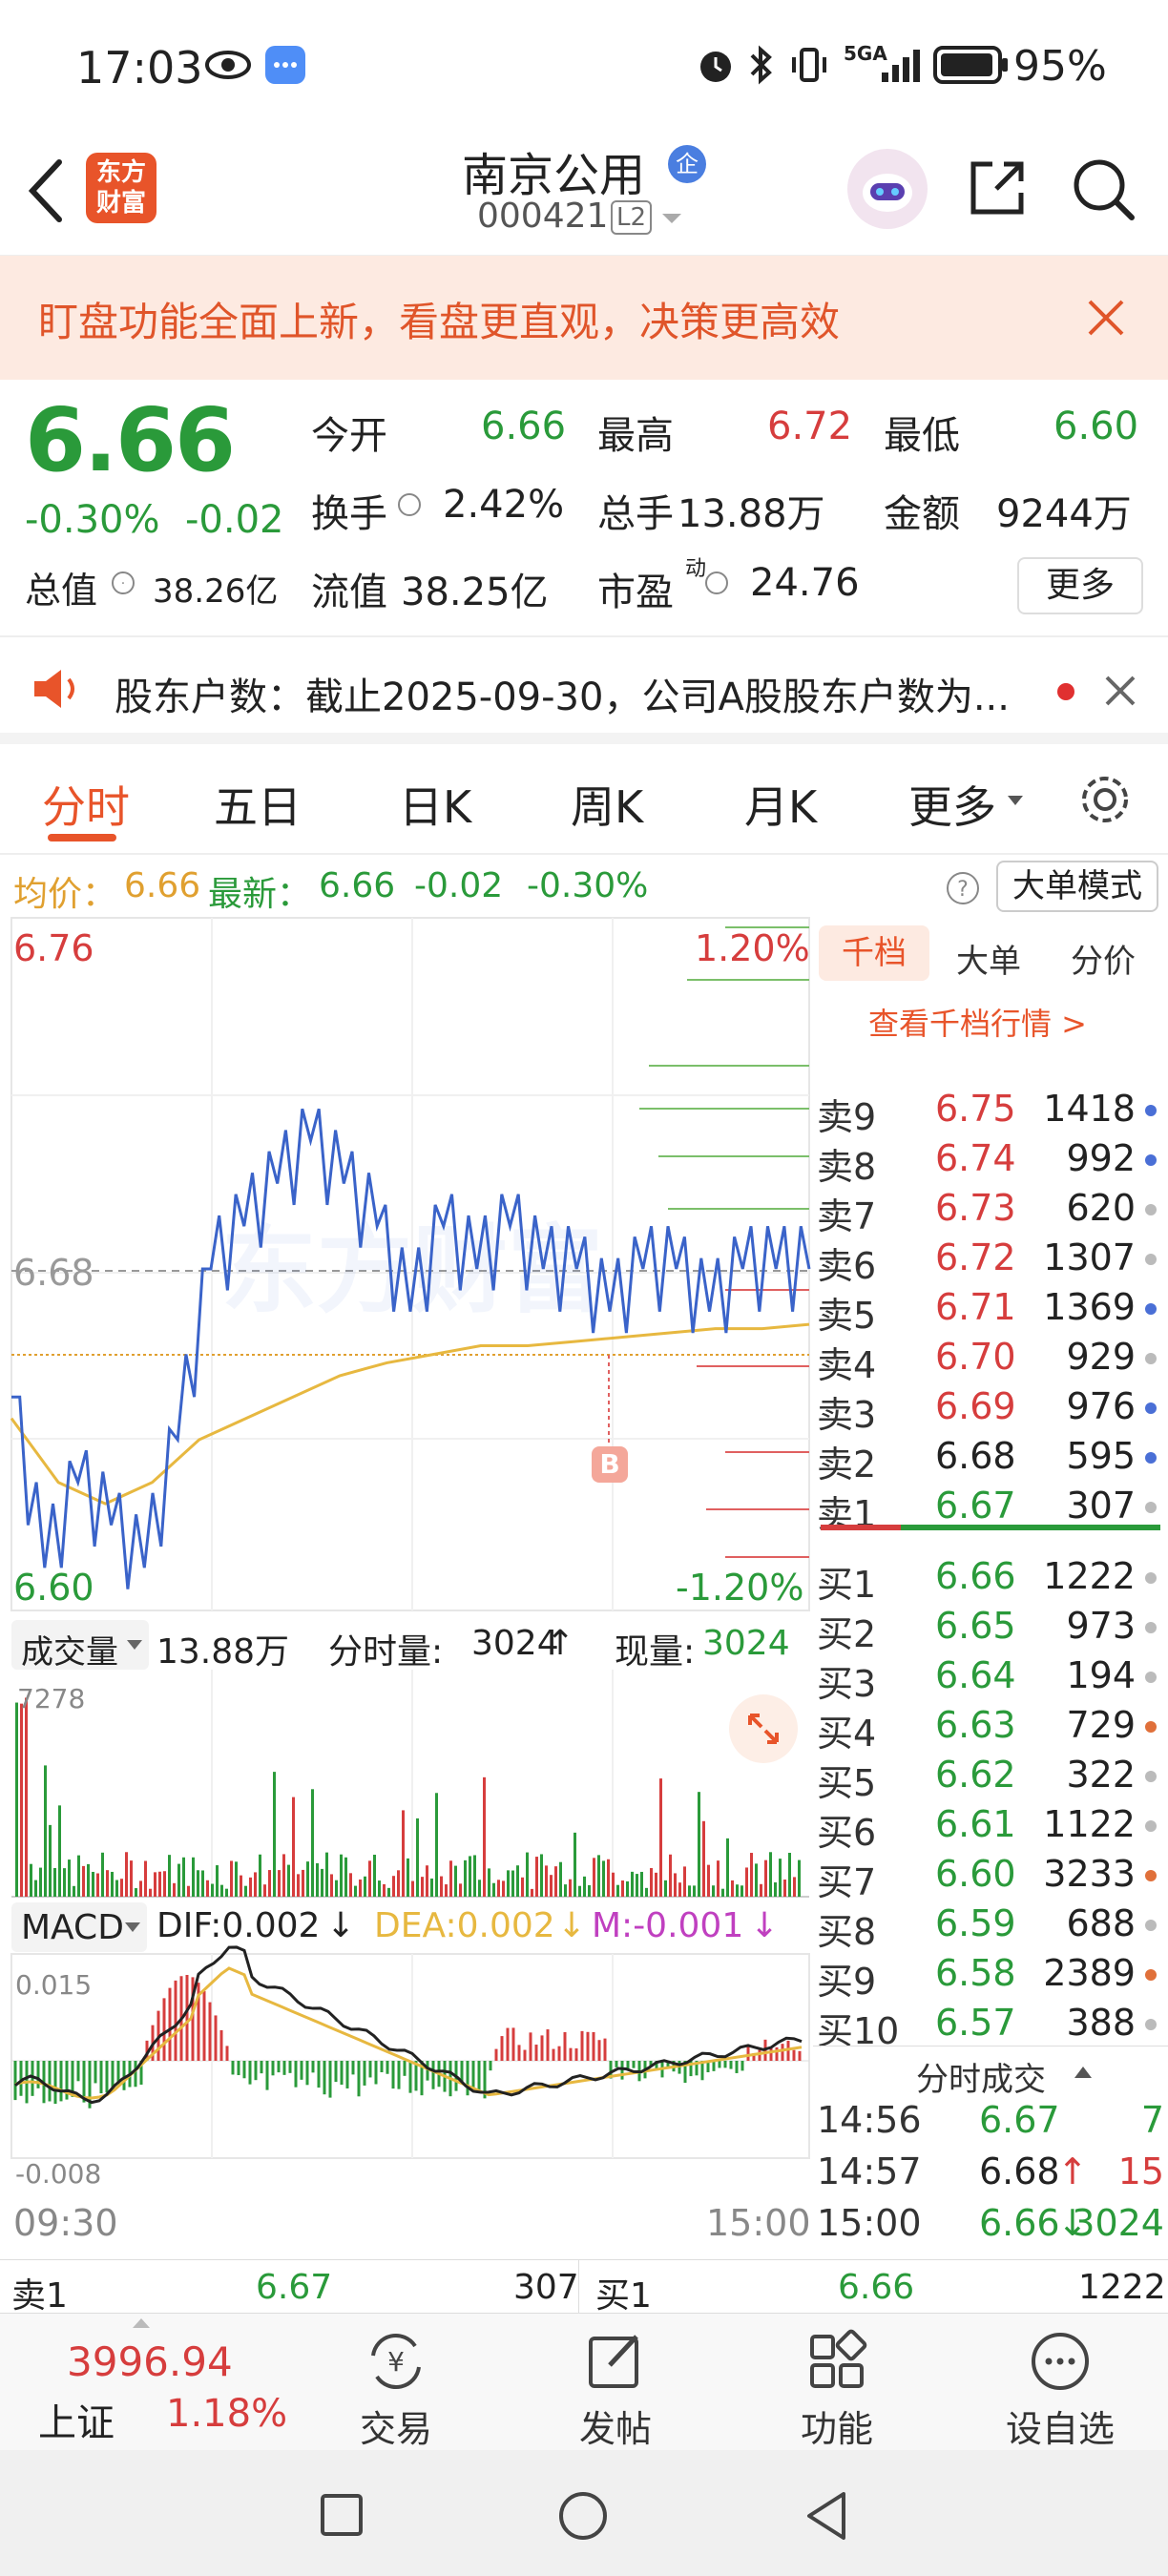  I want to click on tab-thousand-levels: 千档, so click(874, 953).